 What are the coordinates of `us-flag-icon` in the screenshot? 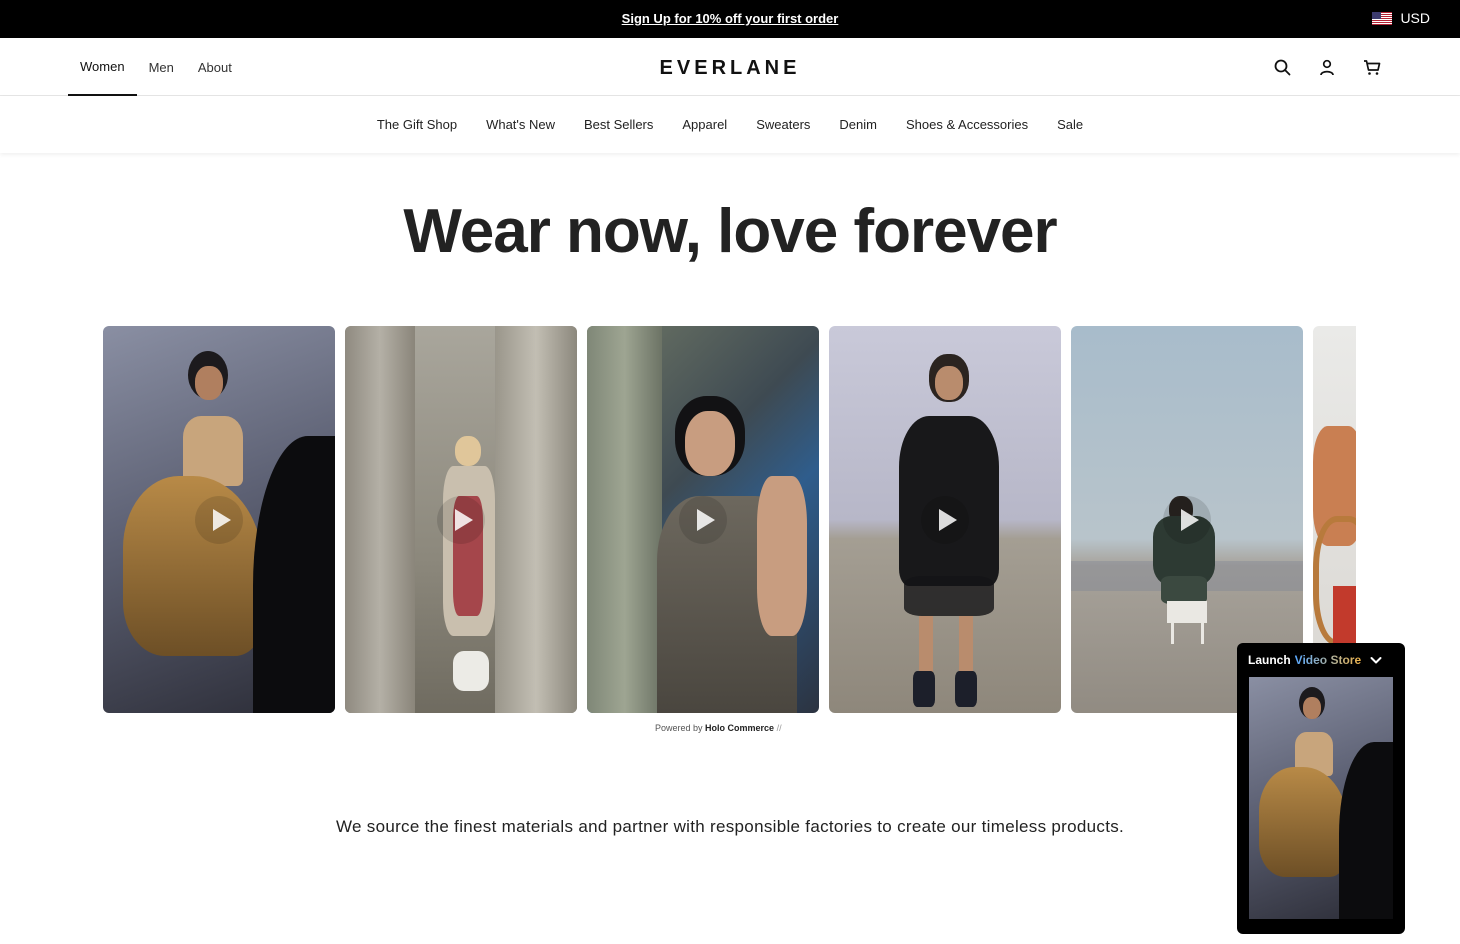 It's located at (1382, 18).